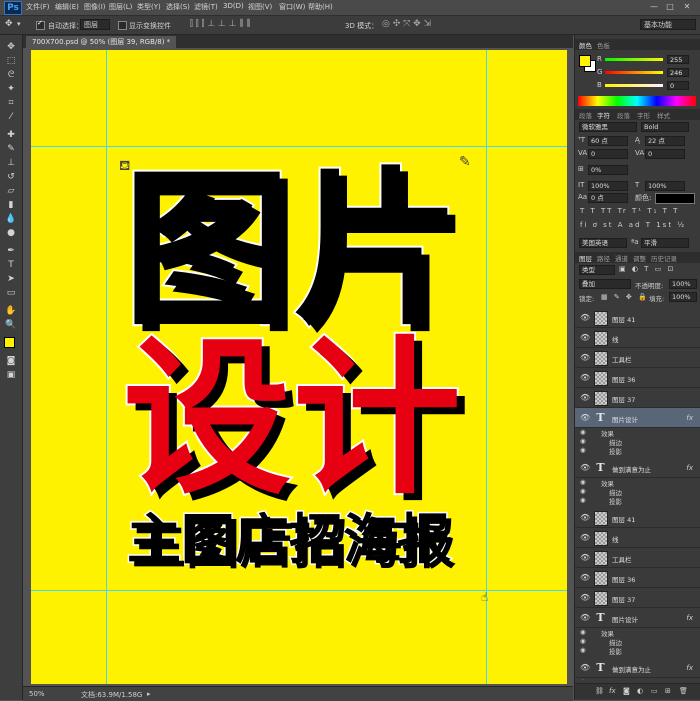  I want to click on crop-tool-icon: ⌗, so click(11, 103).